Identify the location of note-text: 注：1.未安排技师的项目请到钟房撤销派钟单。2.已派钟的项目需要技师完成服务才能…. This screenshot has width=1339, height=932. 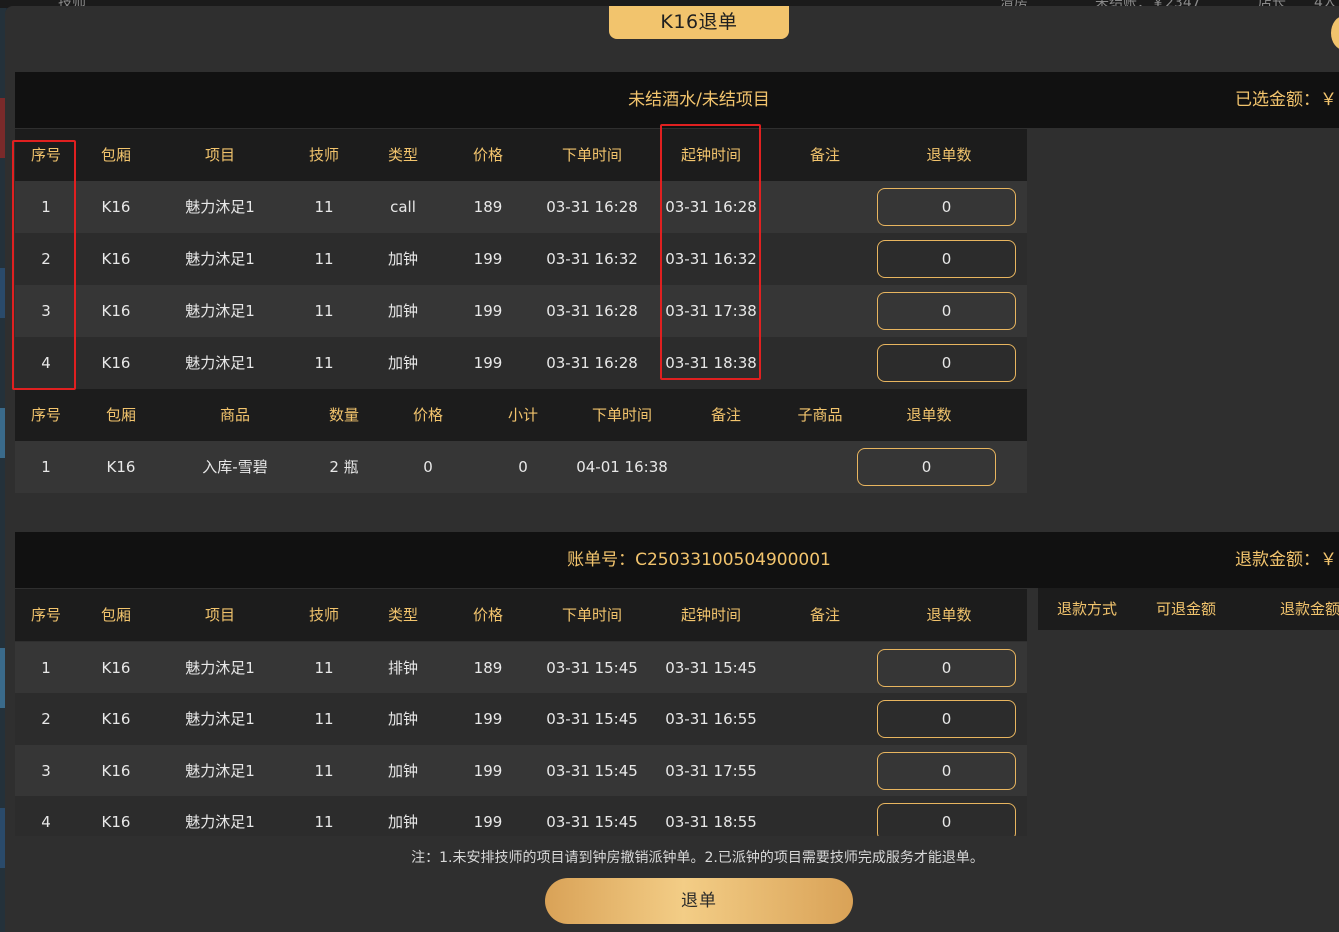
(697, 858).